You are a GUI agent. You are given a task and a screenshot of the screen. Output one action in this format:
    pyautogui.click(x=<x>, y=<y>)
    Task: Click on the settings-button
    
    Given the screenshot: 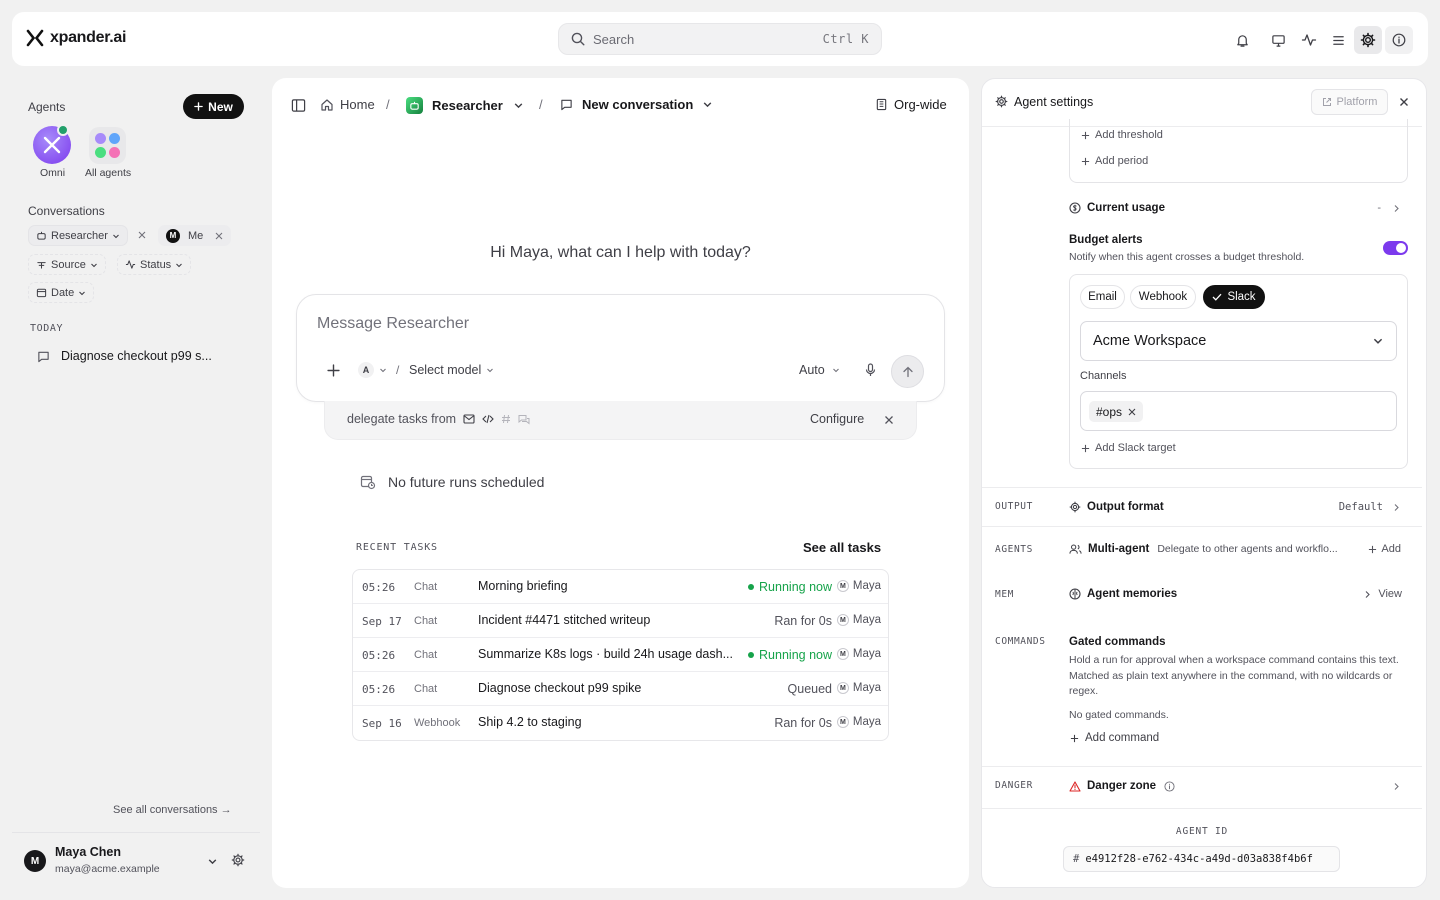 What is the action you would take?
    pyautogui.click(x=1368, y=40)
    